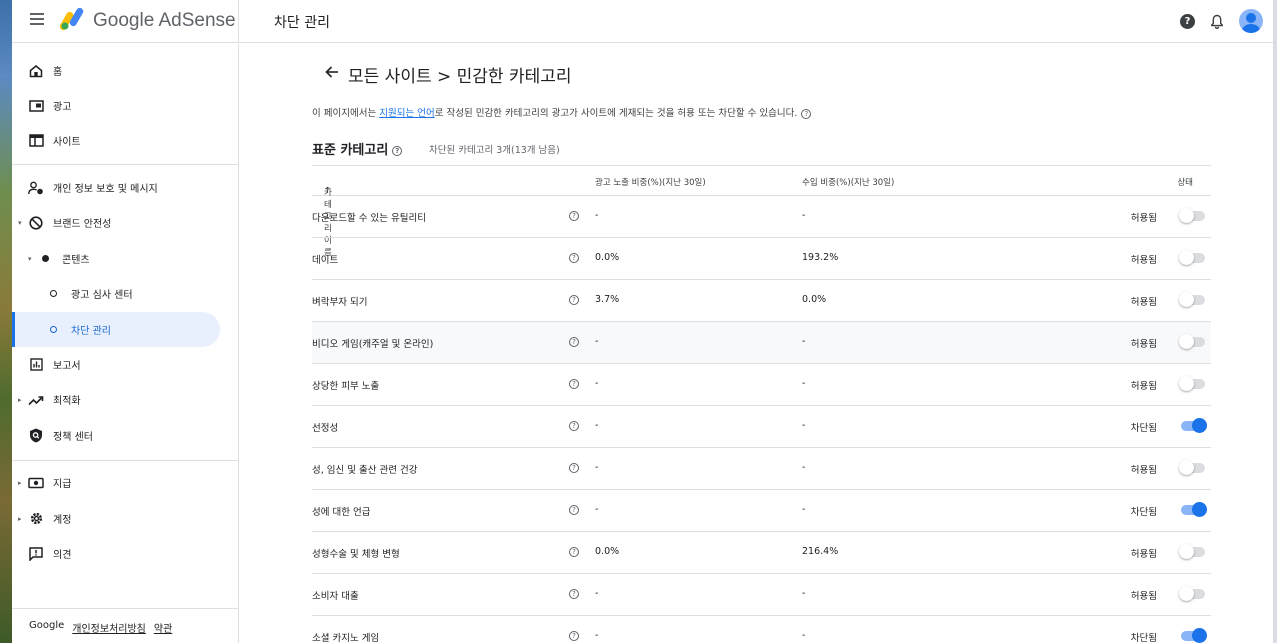 This screenshot has height=643, width=1277. I want to click on sidebar-item-blocking-controls: 차단 관리, so click(116, 329).